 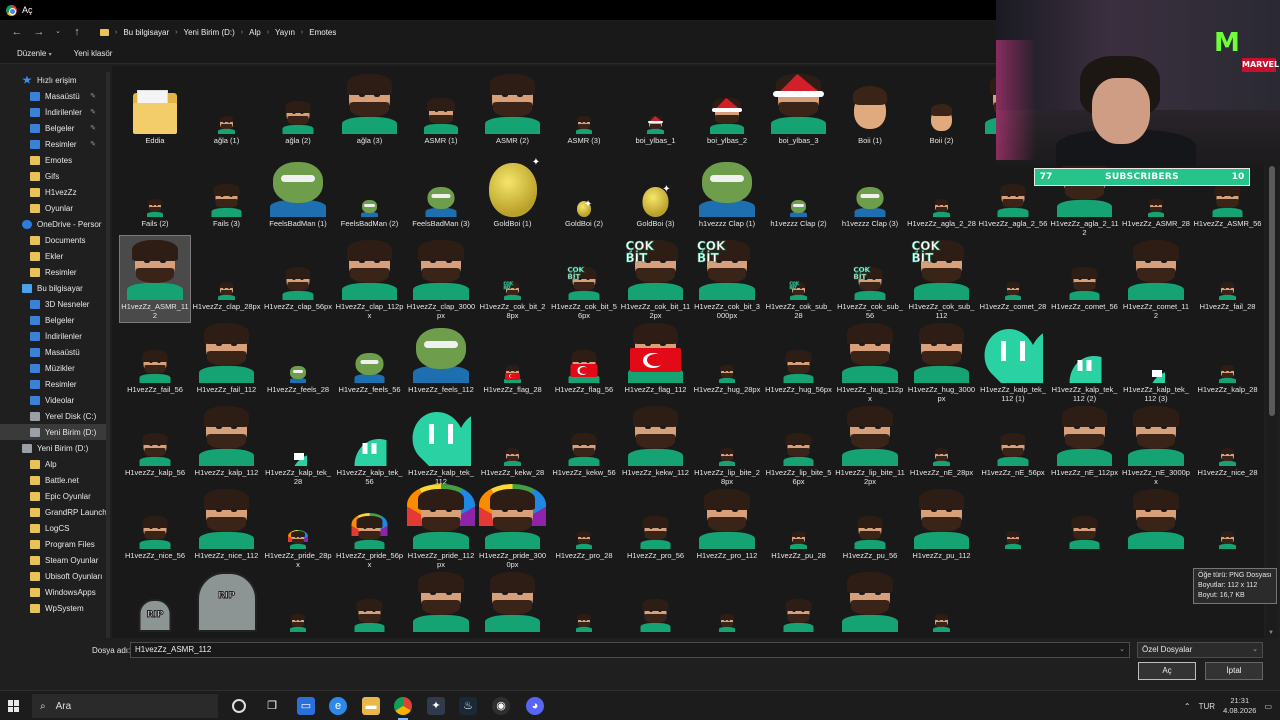 What do you see at coordinates (54, 544) in the screenshot?
I see `sidebar-item: Program Files` at bounding box center [54, 544].